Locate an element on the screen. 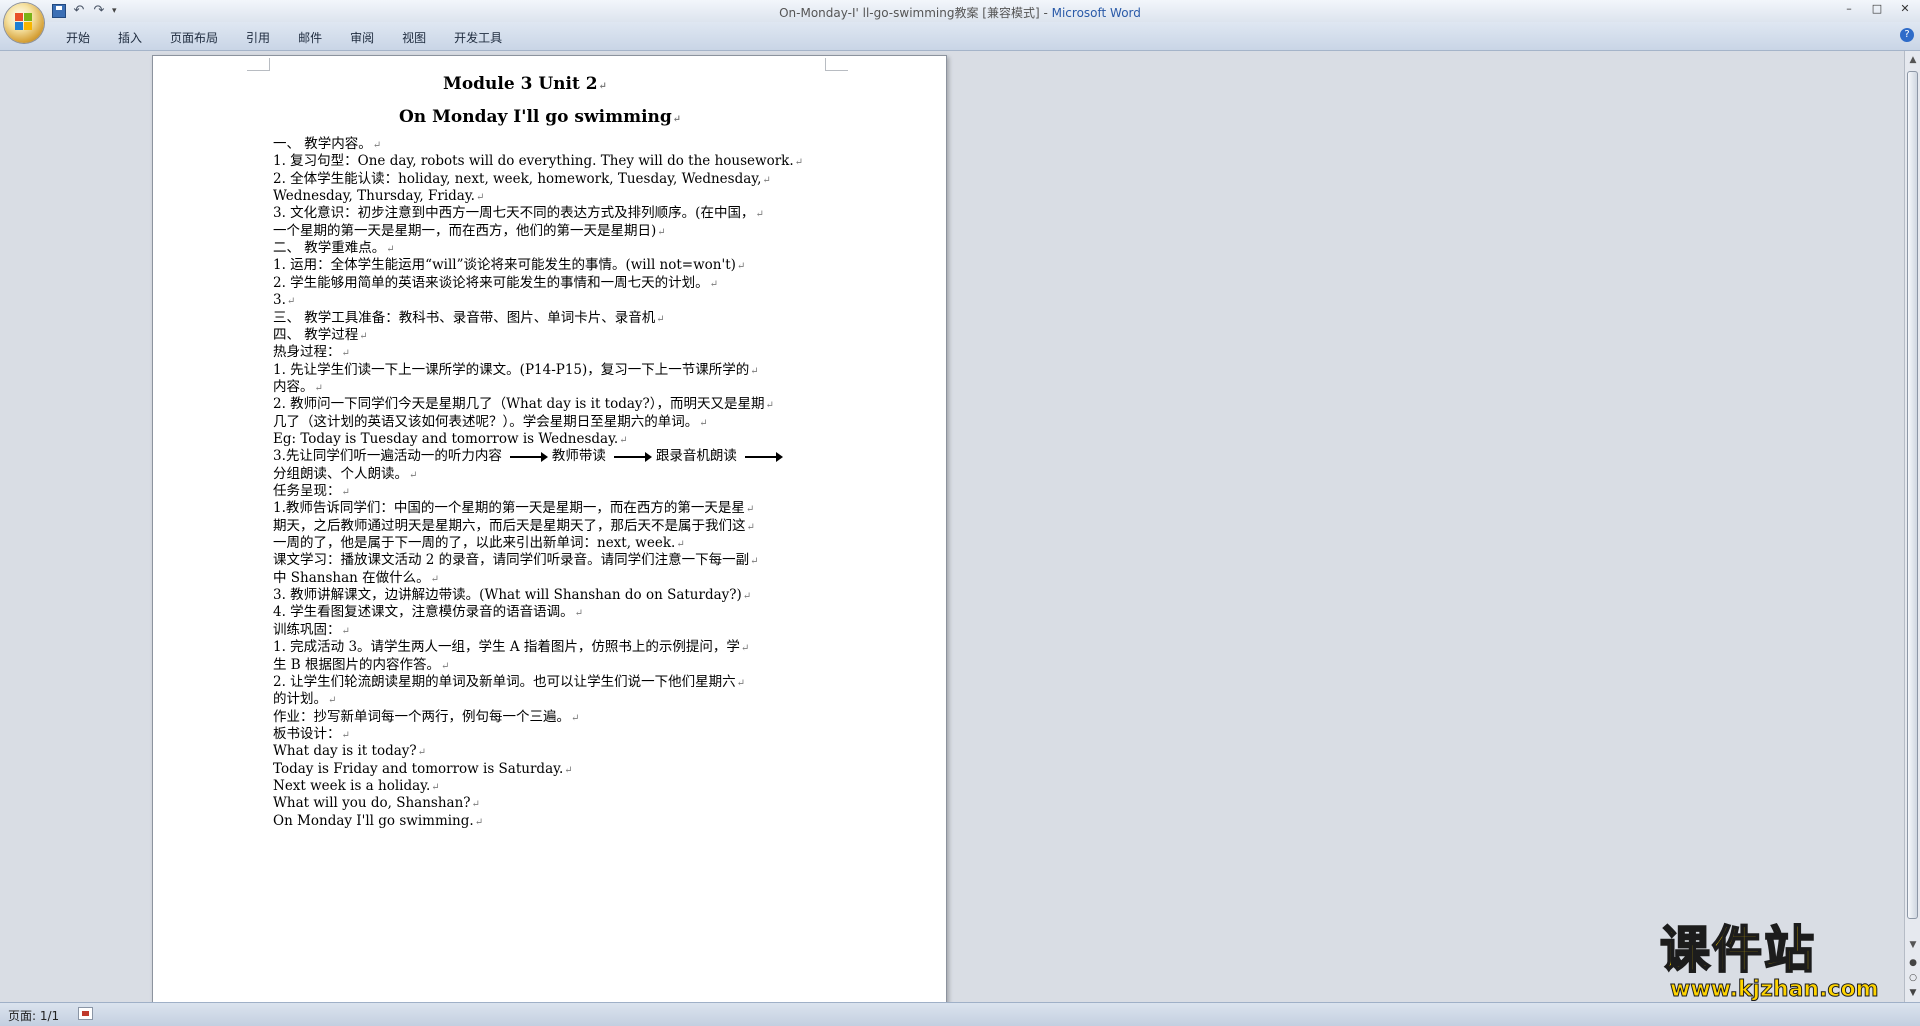 Image resolution: width=1920 pixels, height=1026 pixels. doc-line-text: 2. 让学生们轮流朗读星期的单词及新单词。也可以让学生们说一下他们星期六 is located at coordinates (504, 681).